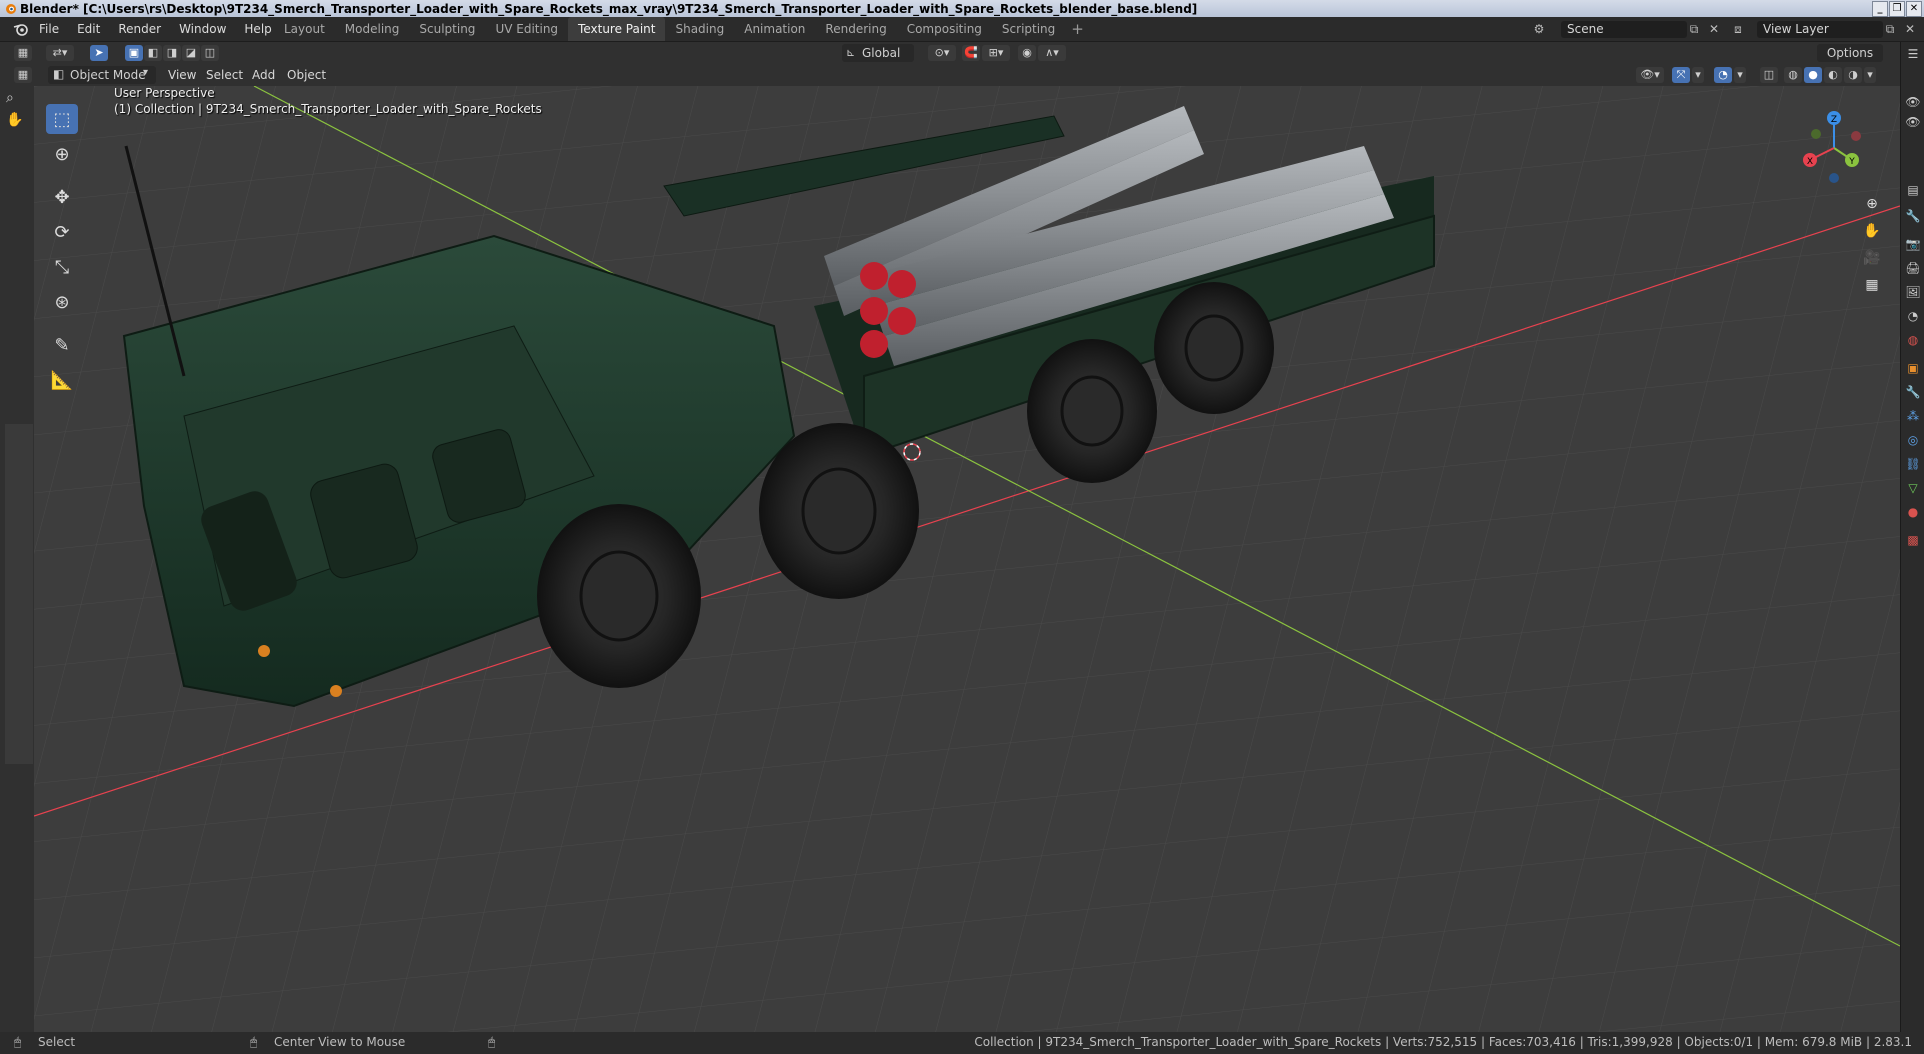 This screenshot has width=1924, height=1054. What do you see at coordinates (1769, 75) in the screenshot?
I see `xray-toggle-icon: ◫` at bounding box center [1769, 75].